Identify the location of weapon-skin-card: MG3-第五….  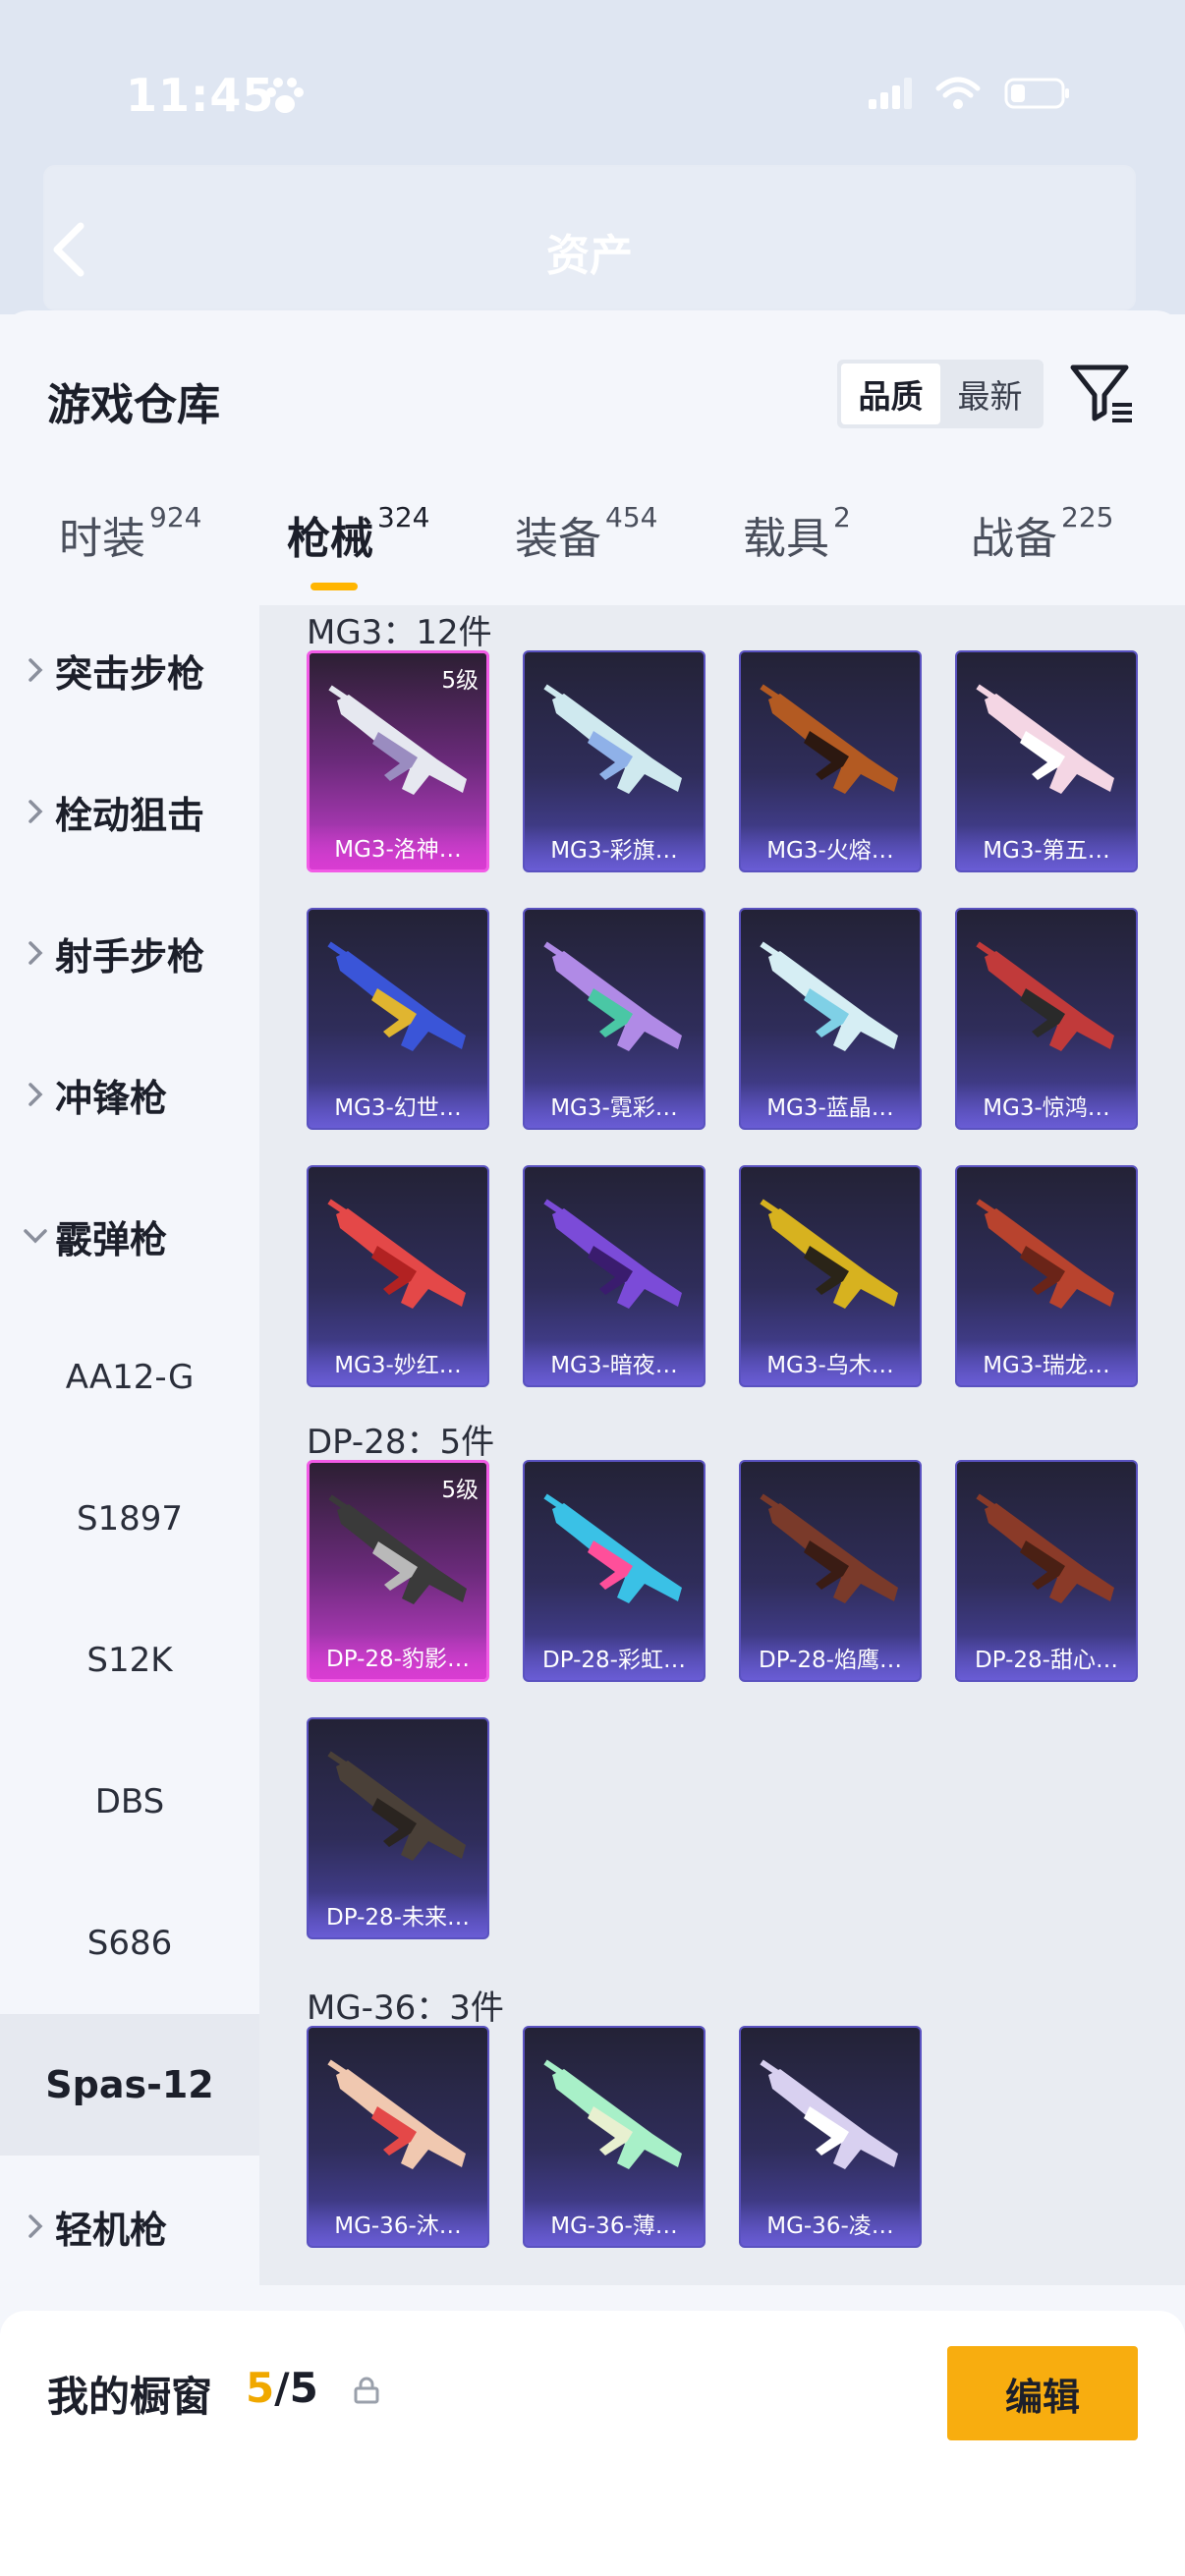
(1046, 761).